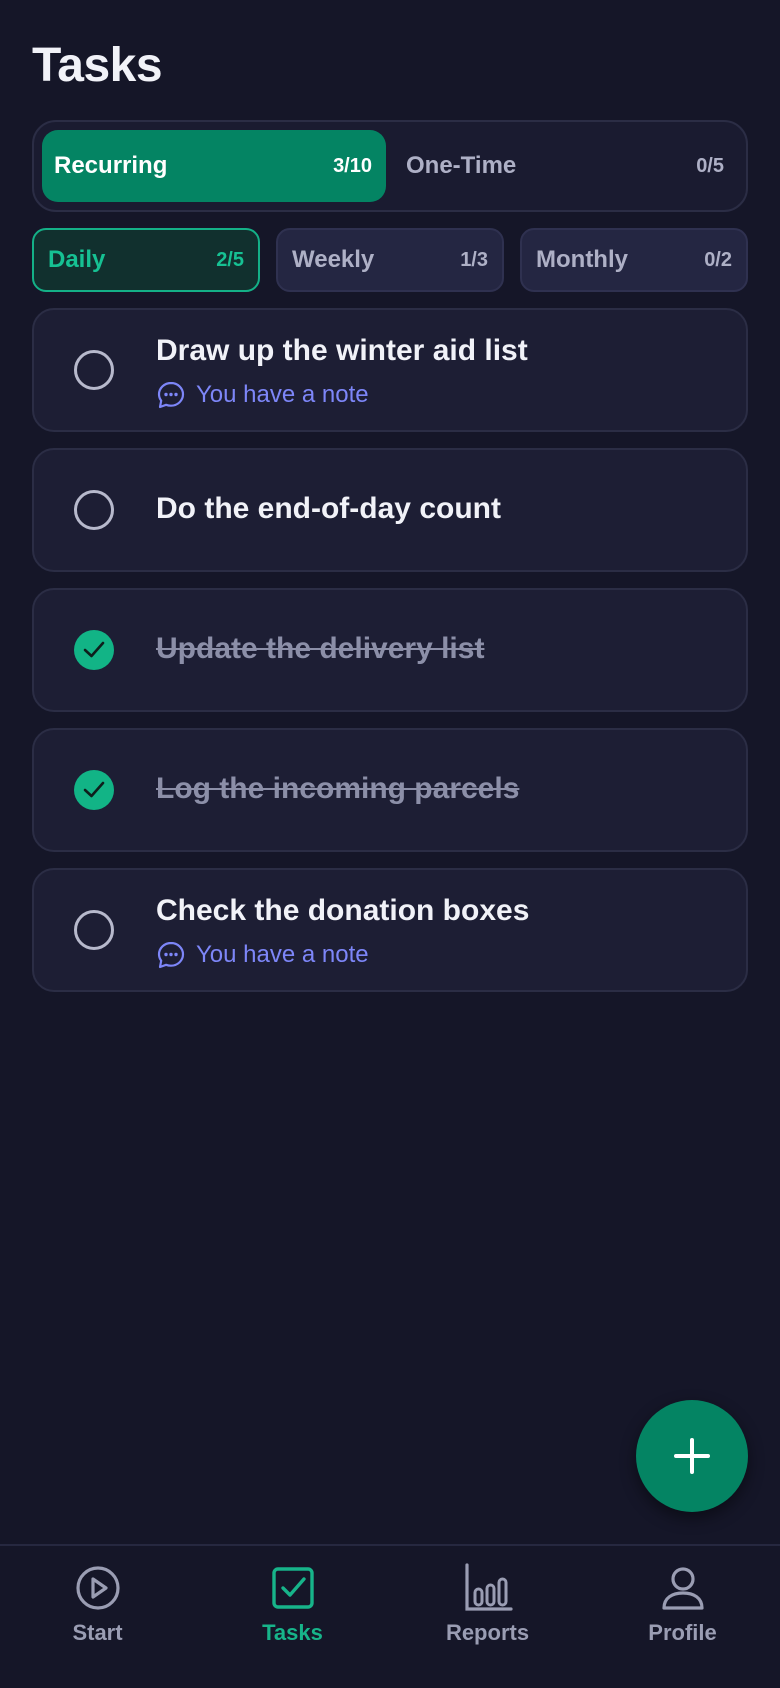 Image resolution: width=780 pixels, height=1688 pixels. I want to click on page-title: Tasks, so click(97, 65).